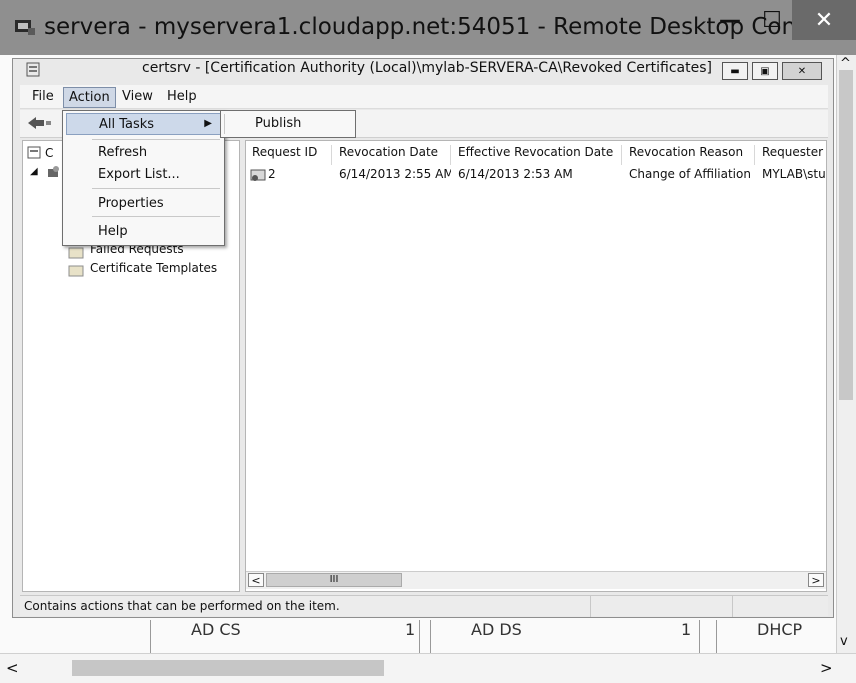 Image resolution: width=856 pixels, height=683 pixels. What do you see at coordinates (395, 174) in the screenshot?
I see `table-cell-revocation-date: 6/14/2013 2:55 AM` at bounding box center [395, 174].